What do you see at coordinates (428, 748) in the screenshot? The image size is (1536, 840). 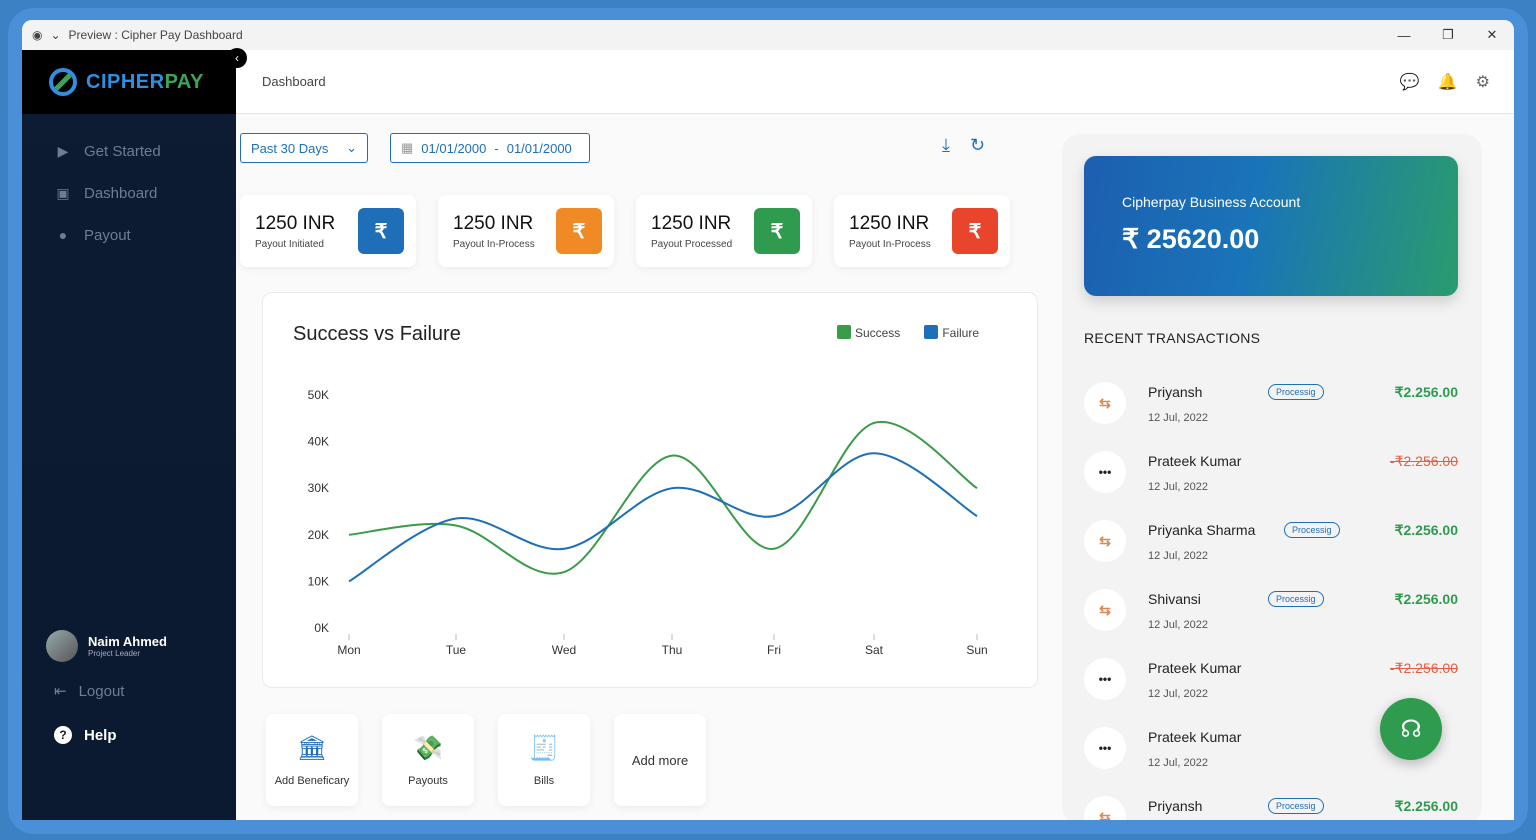 I see `hand-coin-icon: 💸` at bounding box center [428, 748].